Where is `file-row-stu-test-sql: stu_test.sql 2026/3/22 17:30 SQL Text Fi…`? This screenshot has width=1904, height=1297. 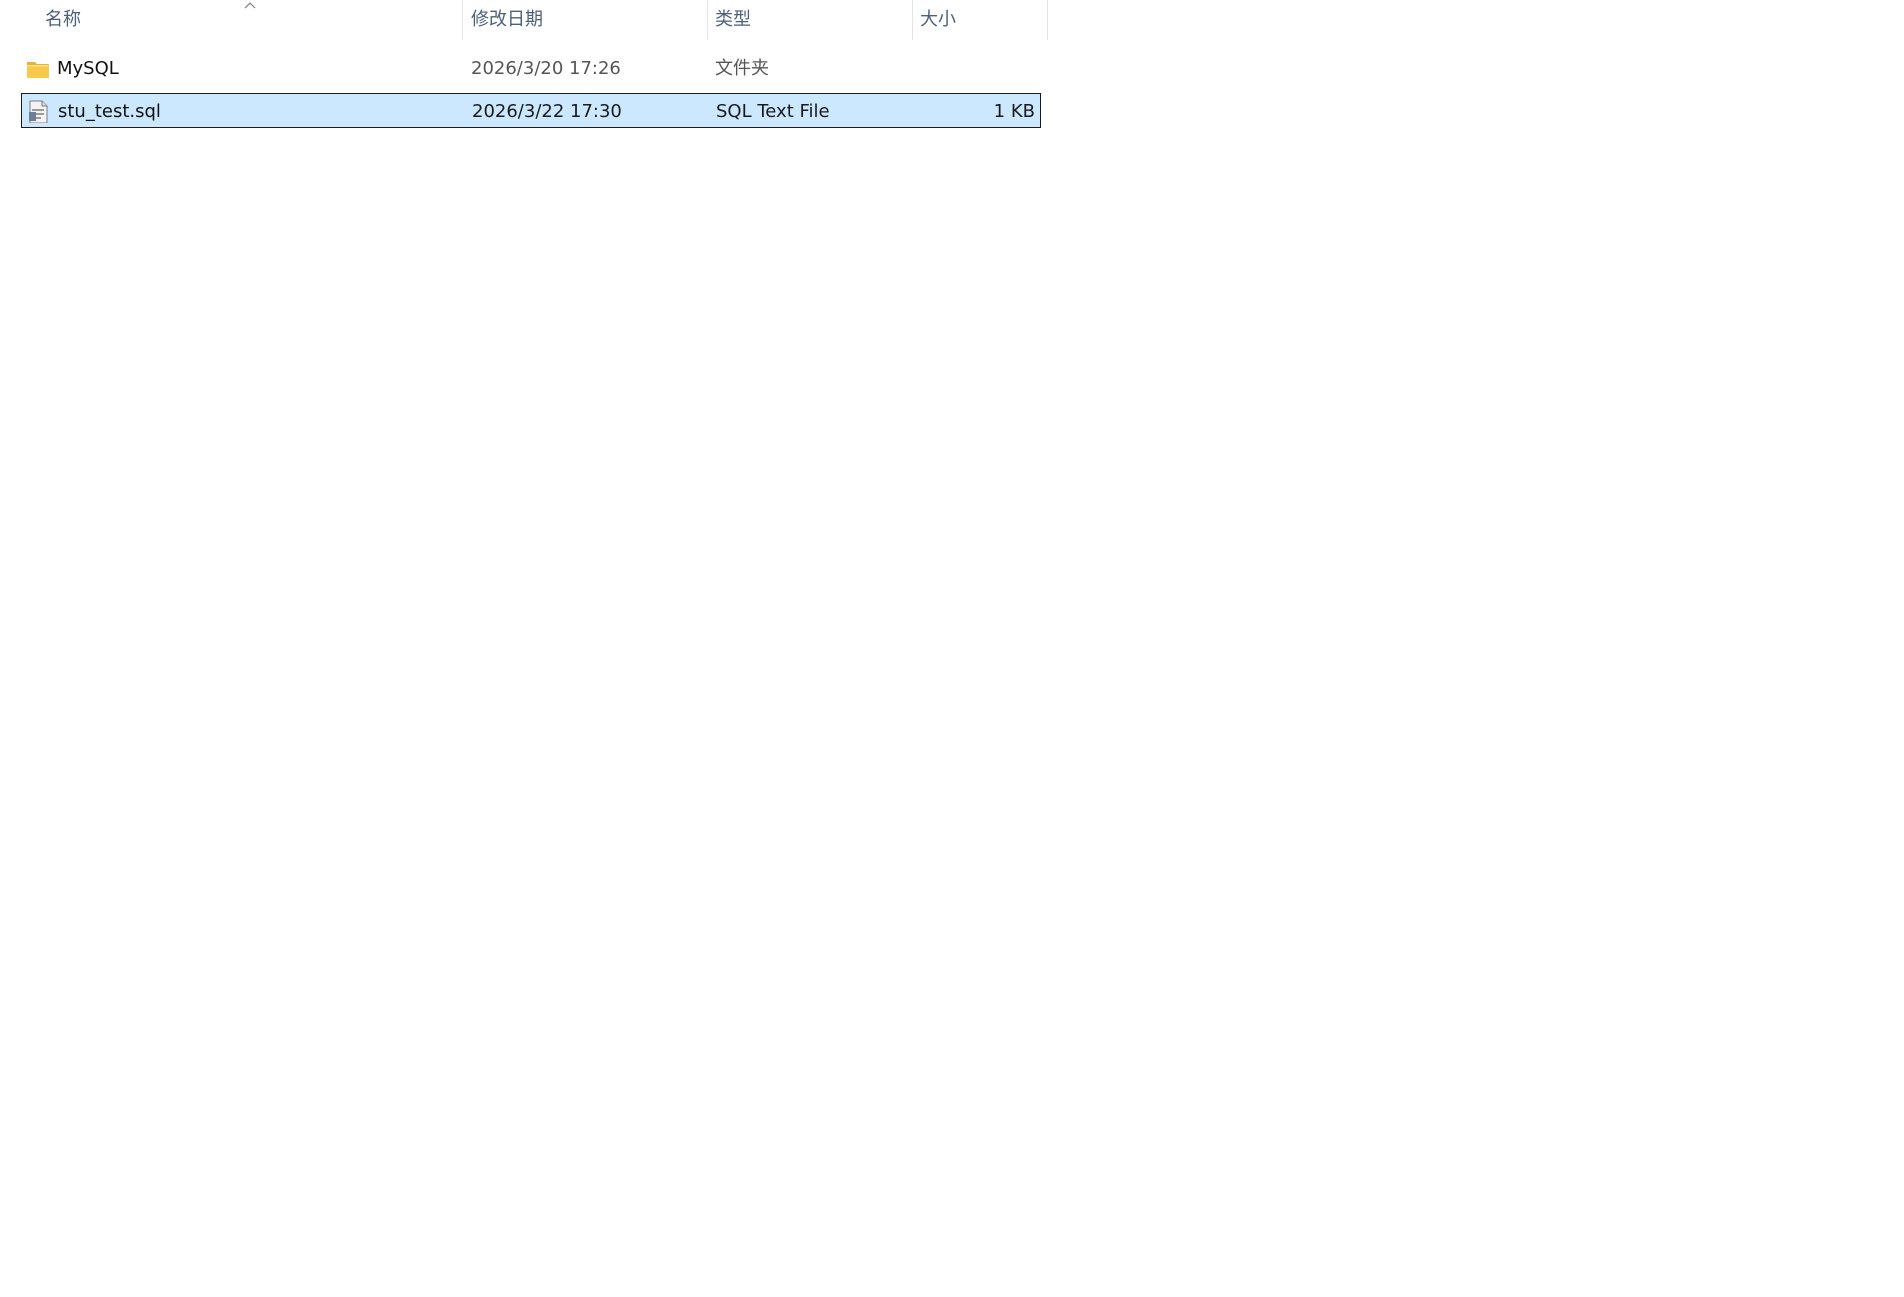 file-row-stu-test-sql: stu_test.sql 2026/3/22 17:30 SQL Text Fi… is located at coordinates (531, 110).